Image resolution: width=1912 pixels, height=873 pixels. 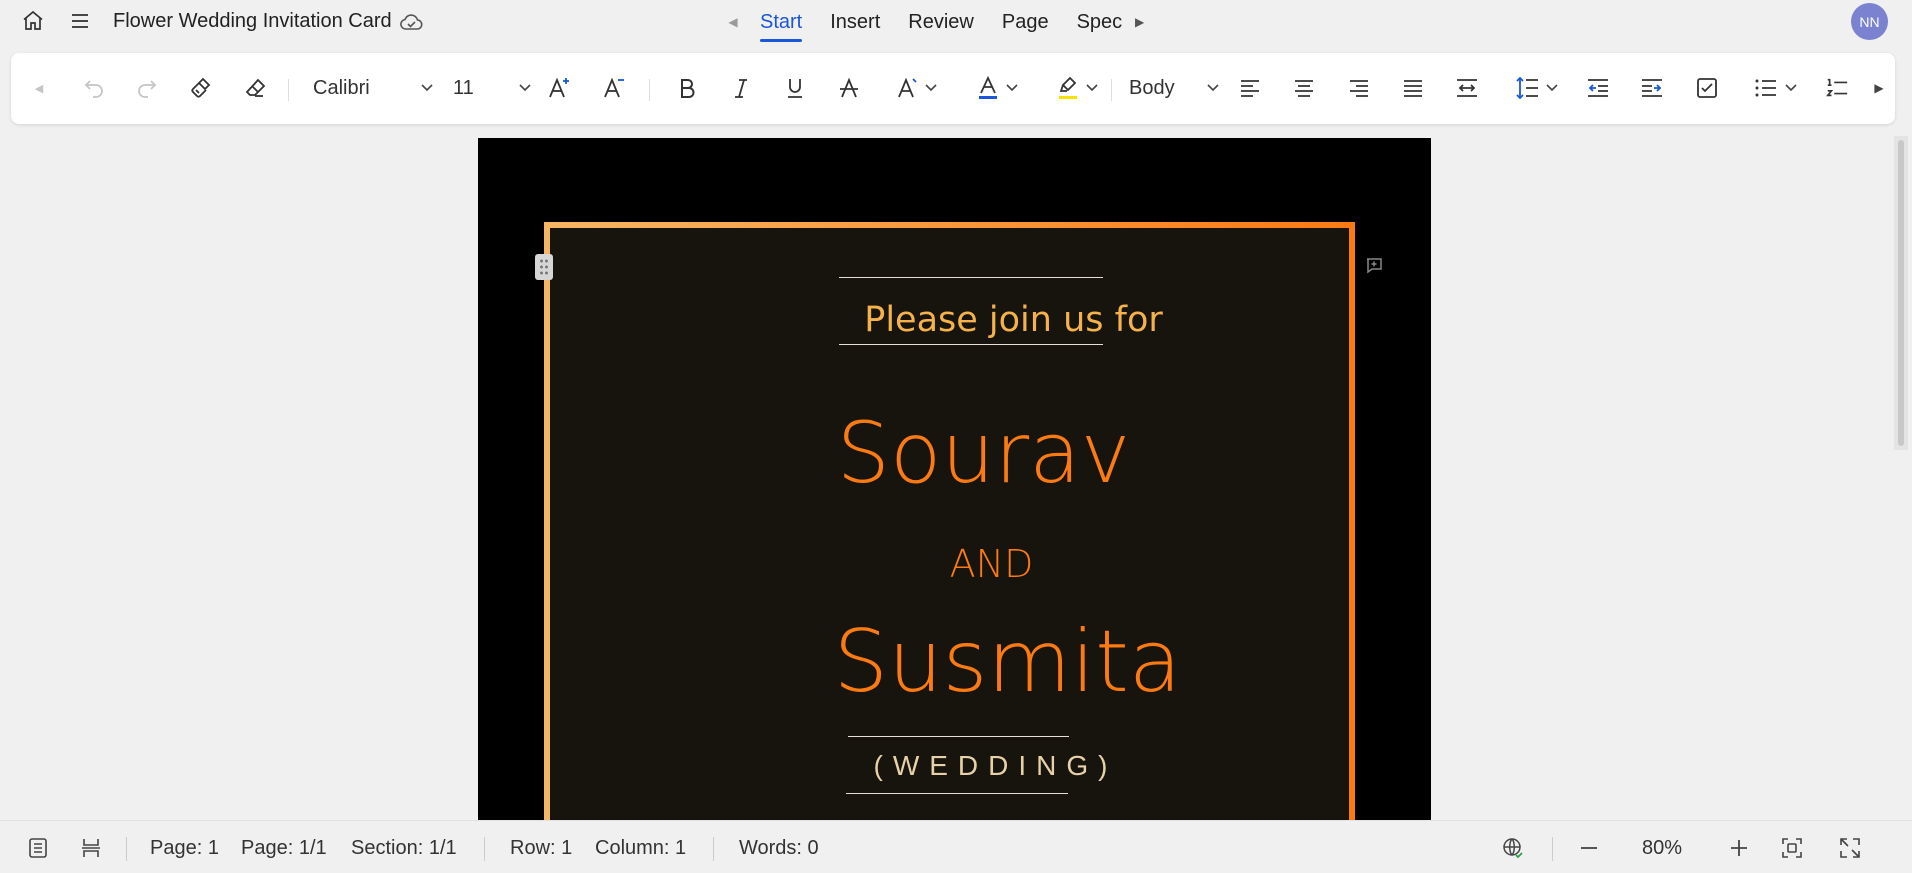 What do you see at coordinates (544, 267) in the screenshot?
I see `drag-handle` at bounding box center [544, 267].